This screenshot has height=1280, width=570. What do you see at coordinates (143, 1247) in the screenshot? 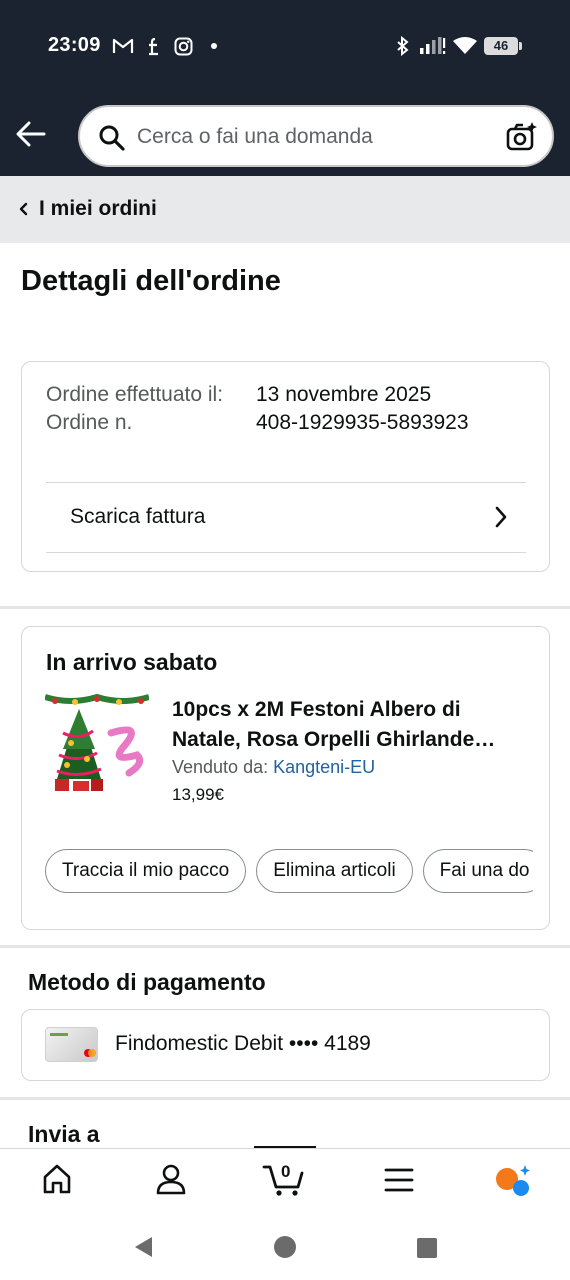
I see `system-back-icon` at bounding box center [143, 1247].